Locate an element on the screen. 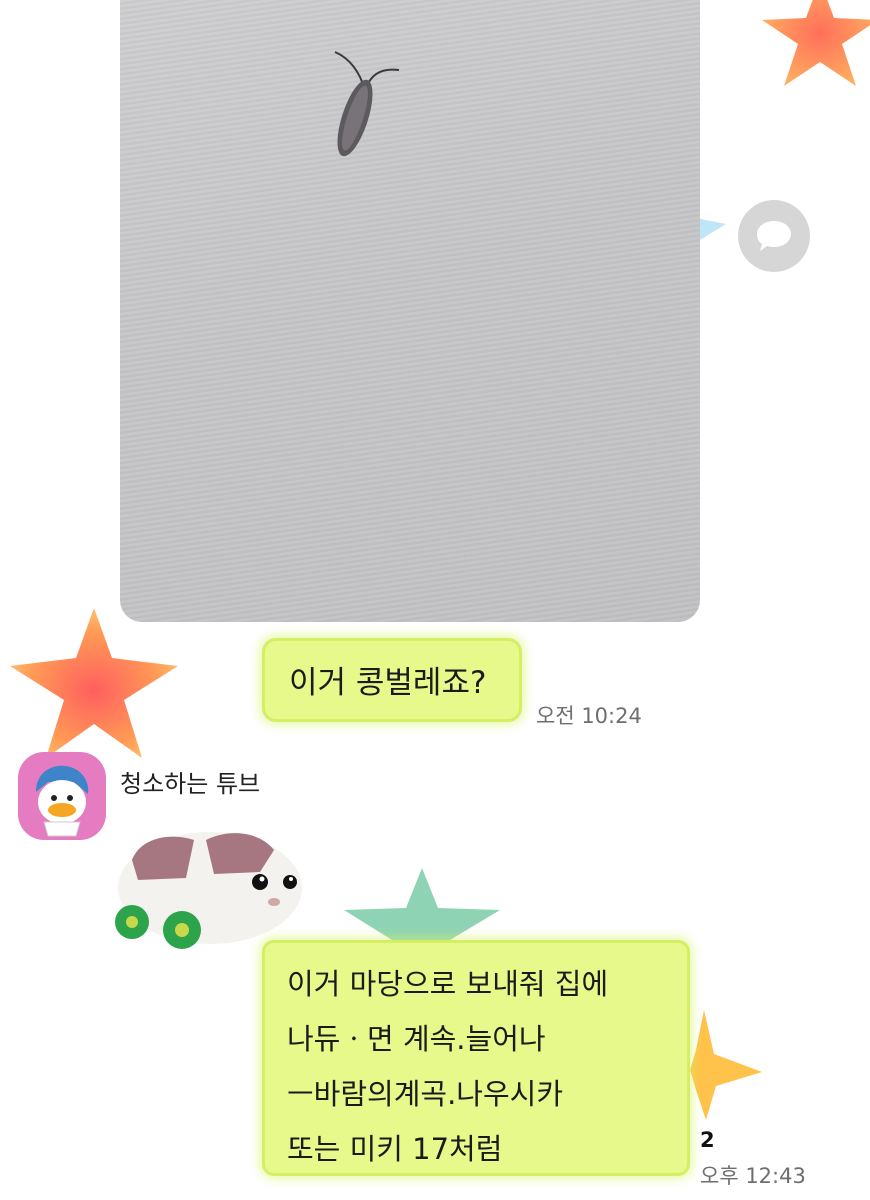 The height and width of the screenshot is (1200, 870). duck-character-avatar-icon is located at coordinates (62, 801).